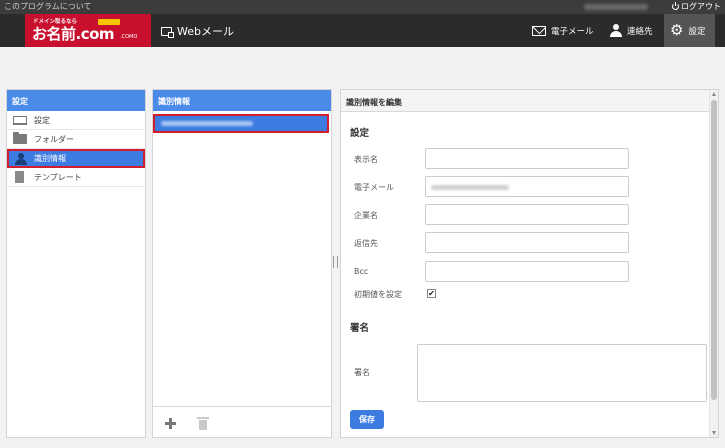  Describe the element at coordinates (20, 138) in the screenshot. I see `folder-icon` at that location.